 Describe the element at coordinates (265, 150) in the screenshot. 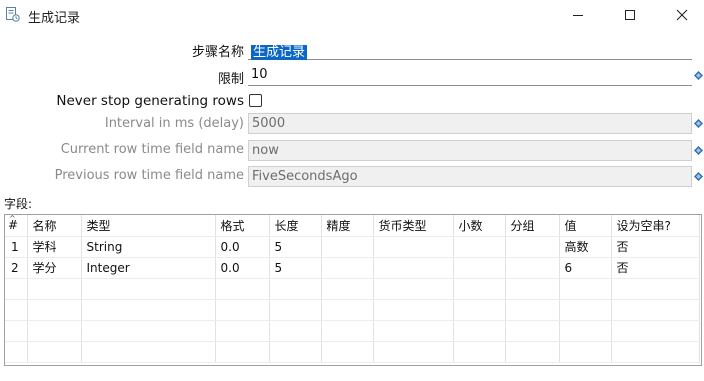

I see `current-time-value: now` at that location.